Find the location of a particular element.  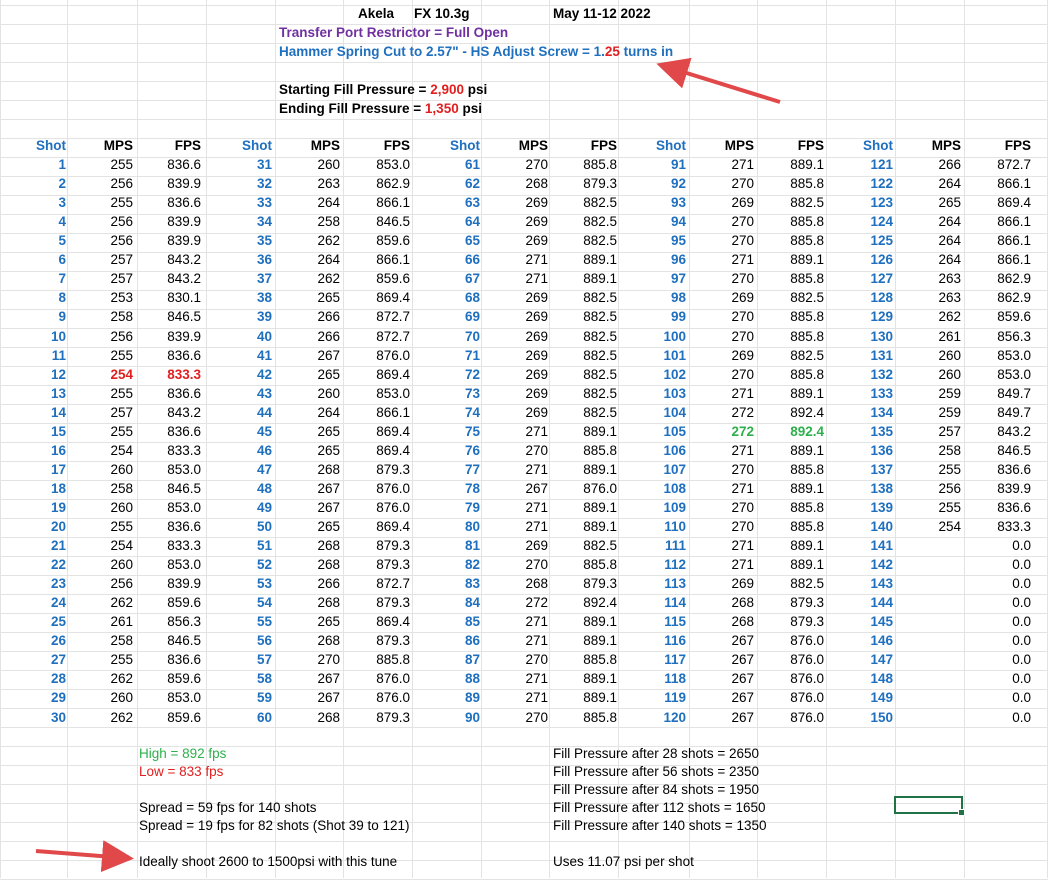

shot-number-cell: 80 is located at coordinates (445, 526).